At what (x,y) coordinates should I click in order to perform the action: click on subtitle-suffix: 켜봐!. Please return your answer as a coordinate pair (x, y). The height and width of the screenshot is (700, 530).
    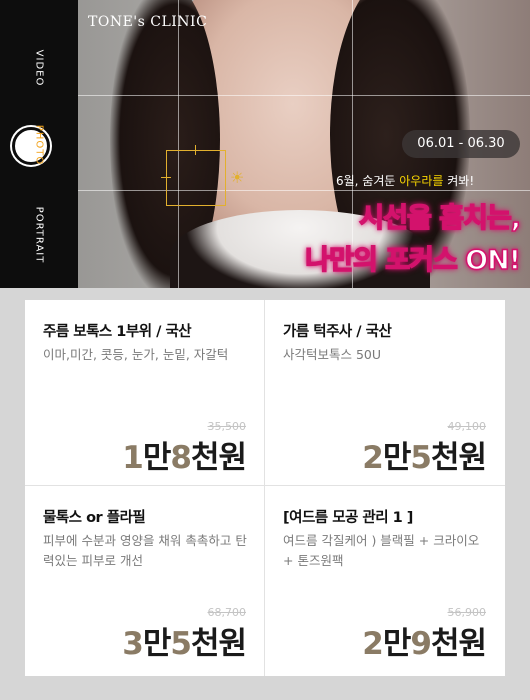
    Looking at the image, I should click on (459, 181).